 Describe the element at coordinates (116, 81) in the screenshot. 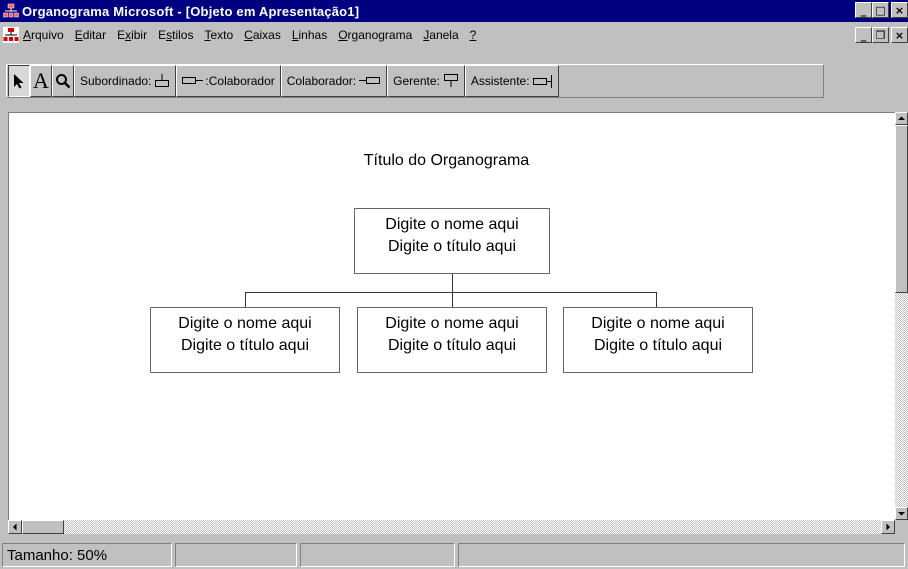

I see `subordinate-label: Subordinado:` at that location.